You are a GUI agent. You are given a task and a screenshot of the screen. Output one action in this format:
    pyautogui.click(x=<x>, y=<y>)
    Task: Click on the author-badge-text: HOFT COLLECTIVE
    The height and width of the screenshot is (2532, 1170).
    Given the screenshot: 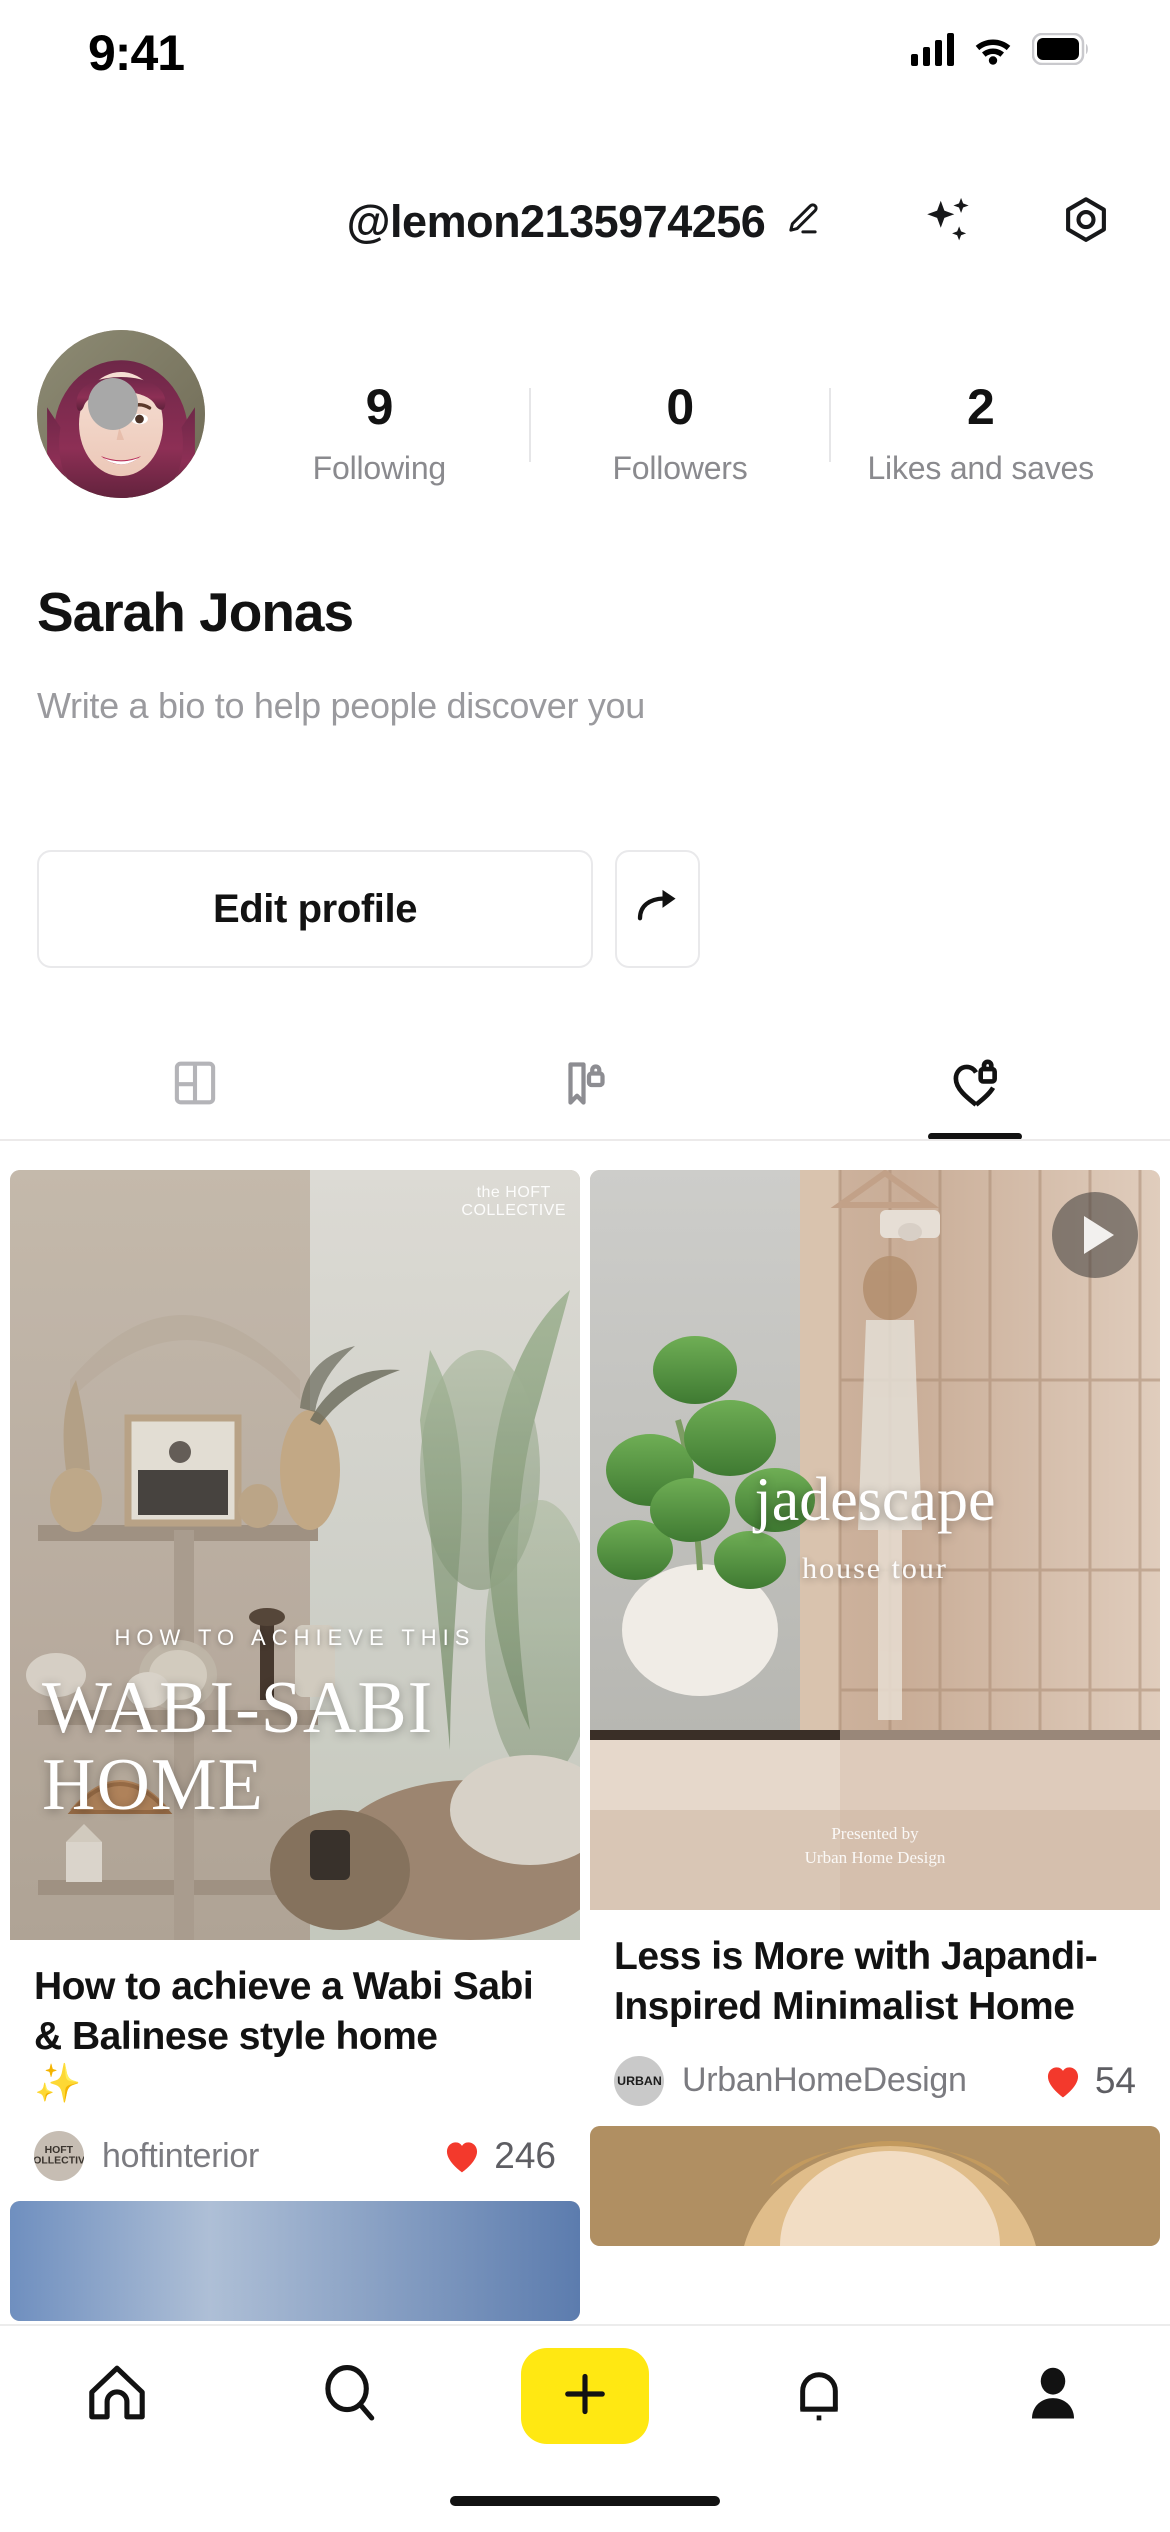 What is the action you would take?
    pyautogui.click(x=59, y=2156)
    